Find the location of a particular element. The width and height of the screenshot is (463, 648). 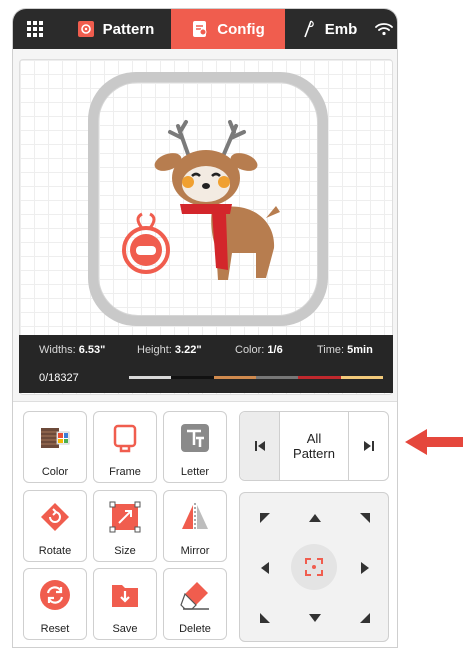

color-info: Color: 1/6 is located at coordinates (259, 350).